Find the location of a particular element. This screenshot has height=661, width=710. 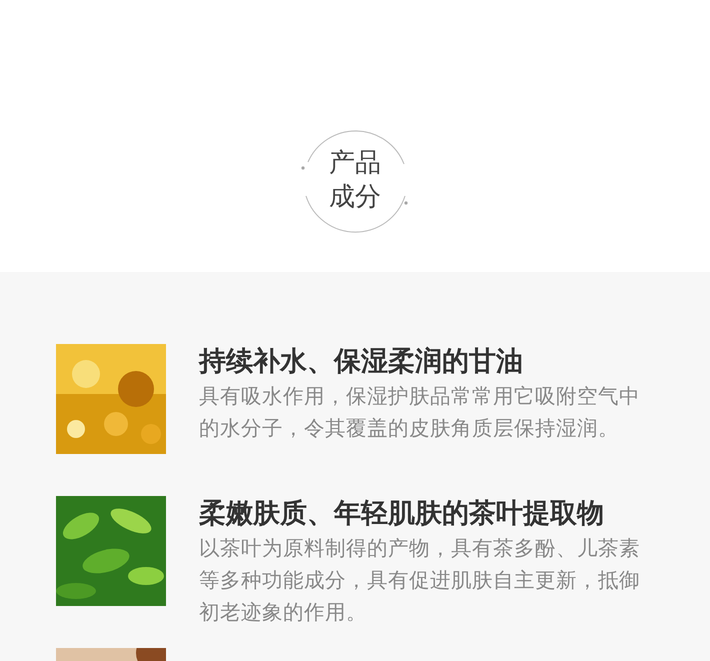

section-heading: 成分 is located at coordinates (355, 197).